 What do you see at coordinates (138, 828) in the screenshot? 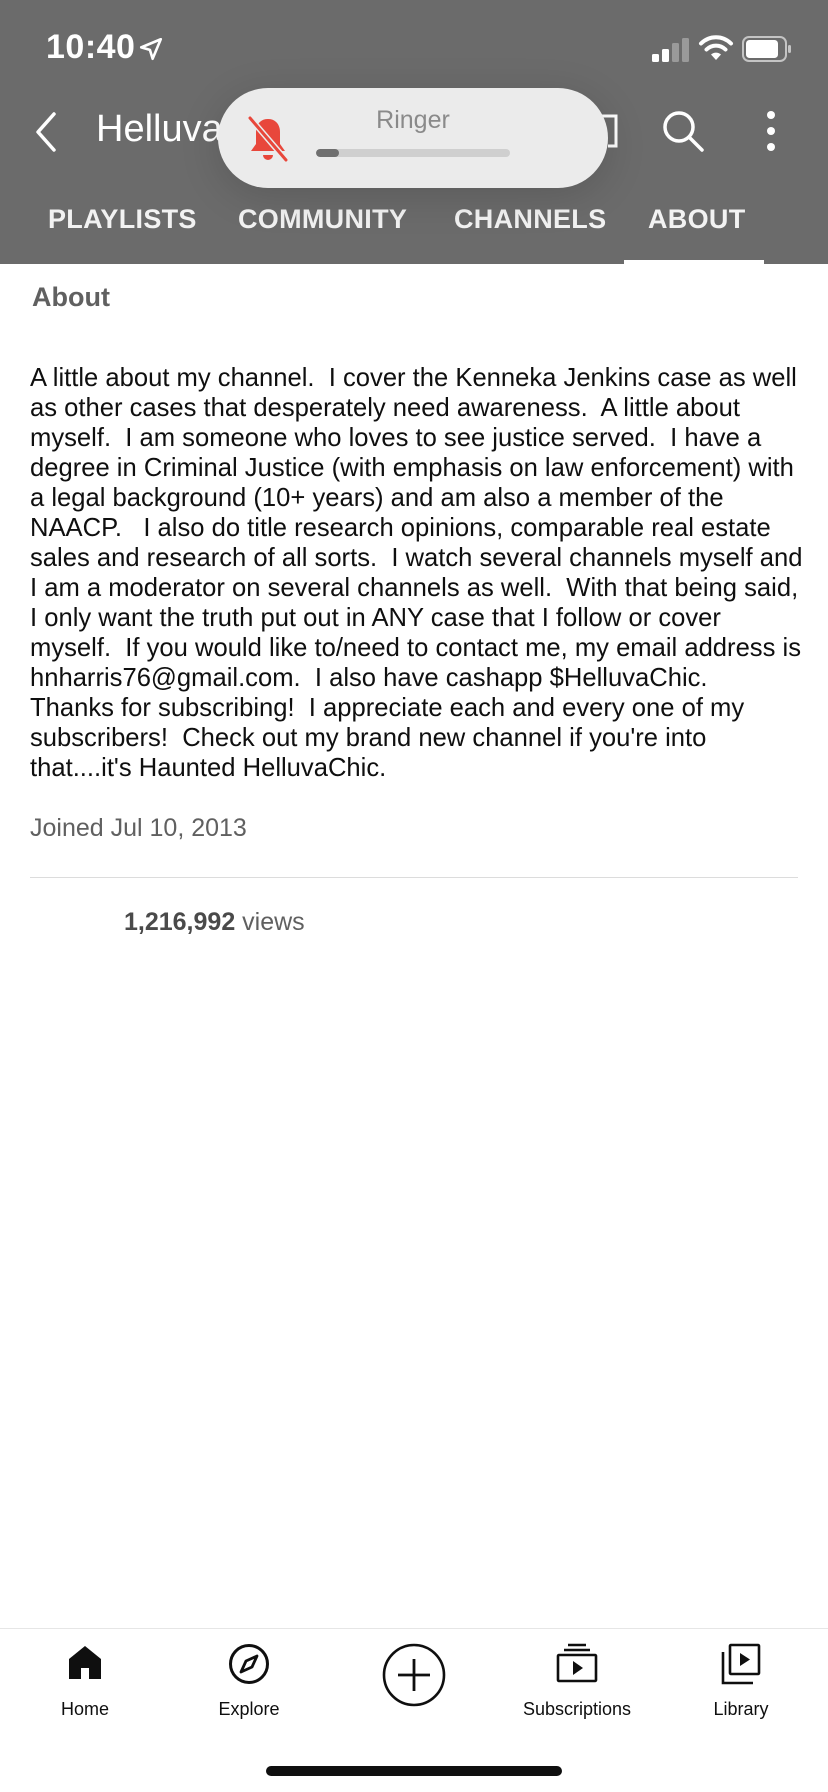
I see `joined-date: Joined Jul 10, 2013` at bounding box center [138, 828].